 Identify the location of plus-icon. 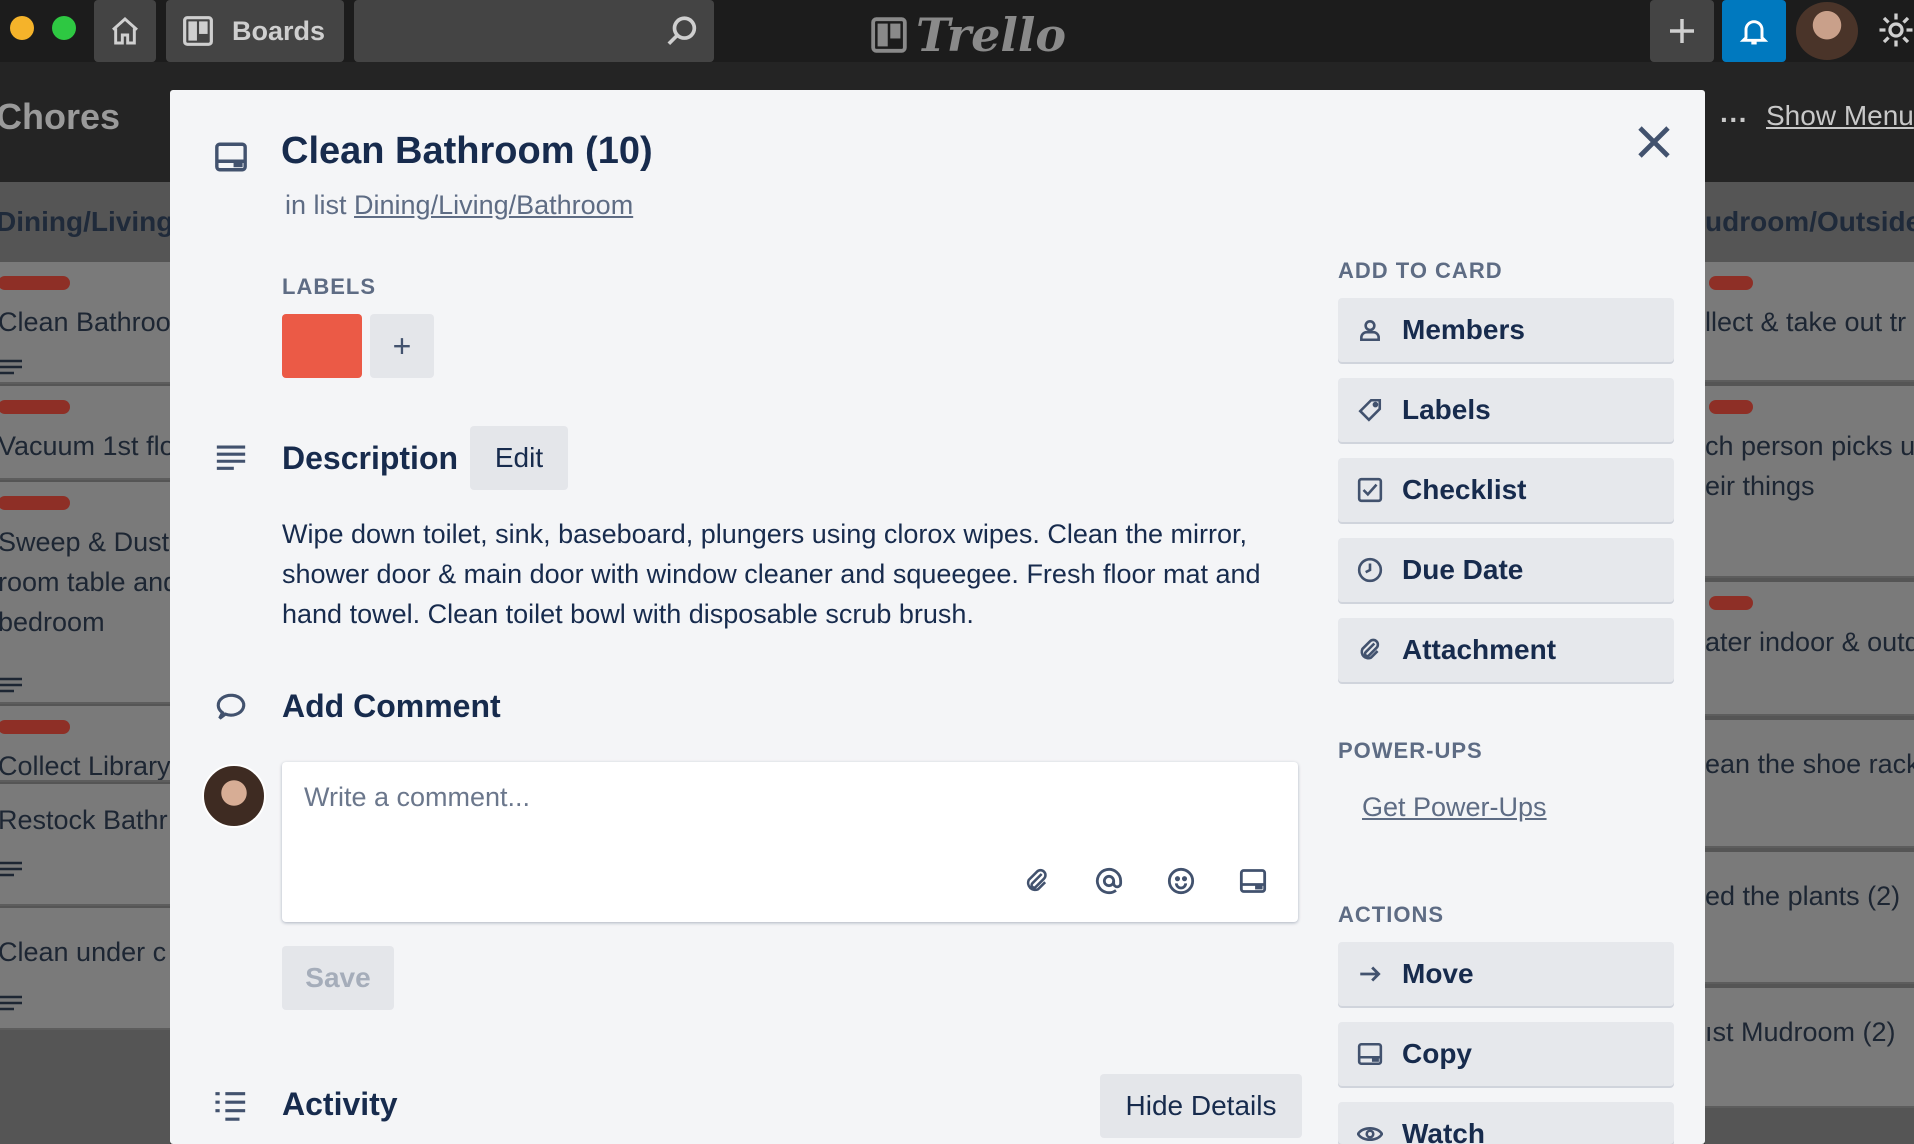
(1682, 31).